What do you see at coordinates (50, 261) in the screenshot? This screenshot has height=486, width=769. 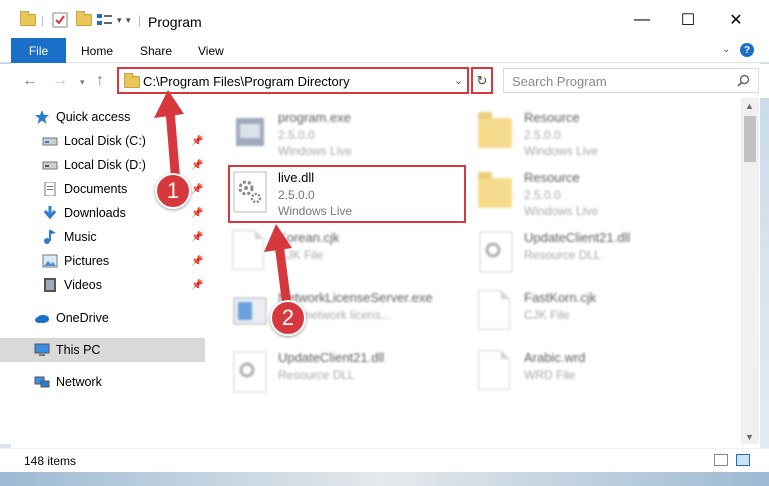 I see `pictures-icon` at bounding box center [50, 261].